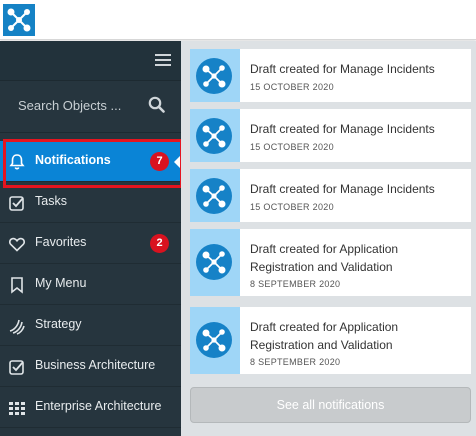 The width and height of the screenshot is (476, 436). I want to click on sidebar-item-enterprise-architecture: Enterprise Architecture, so click(90, 407).